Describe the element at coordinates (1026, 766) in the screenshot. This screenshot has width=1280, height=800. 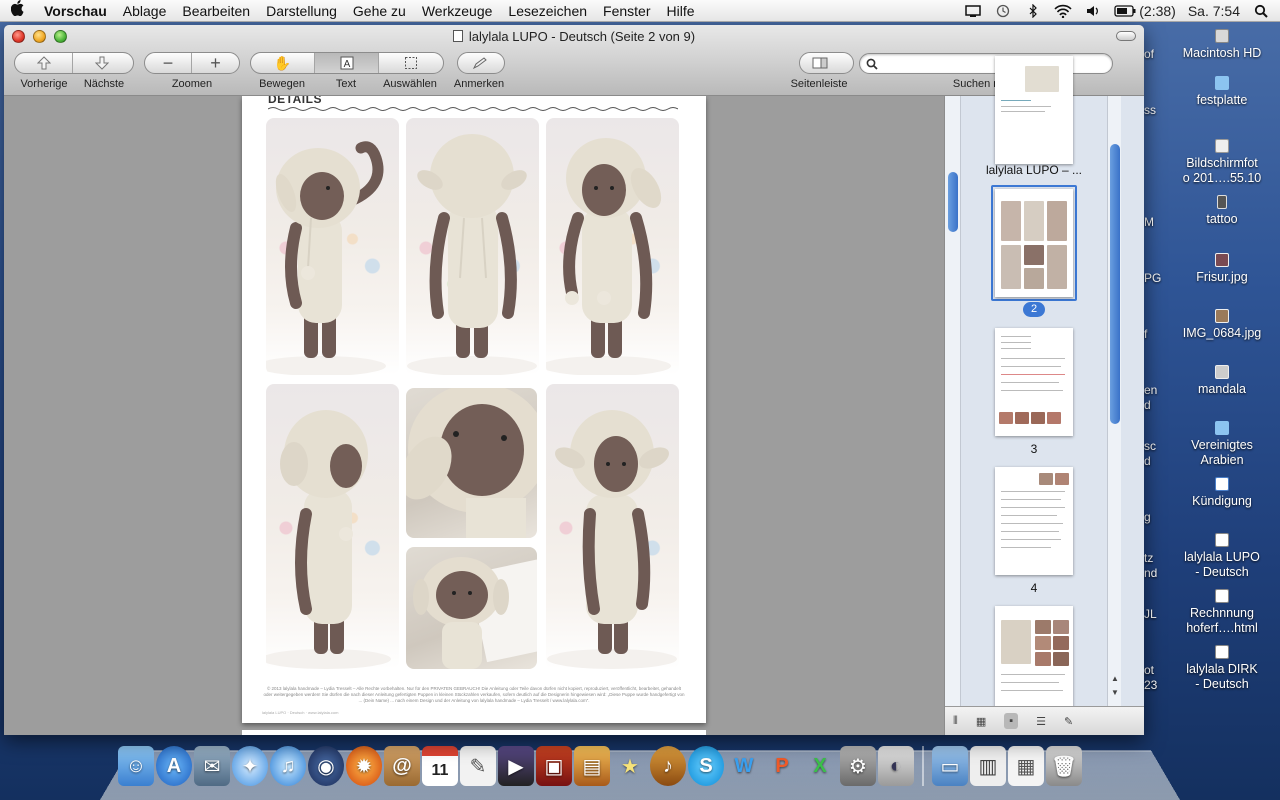
I see `downloads-stack-icon: ▦` at that location.